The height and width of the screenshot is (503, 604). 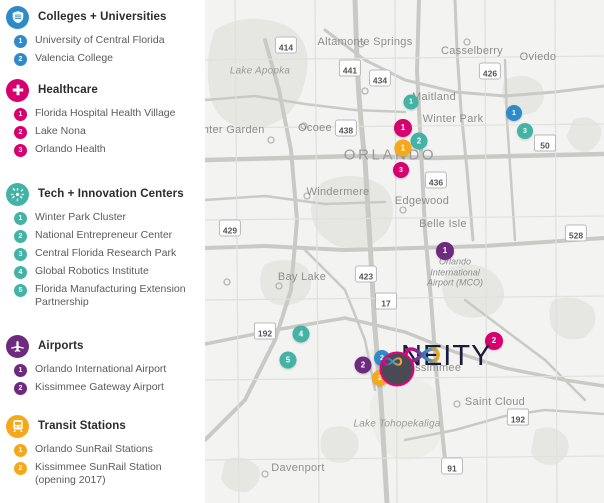 What do you see at coordinates (288, 360) in the screenshot?
I see `map-marker-tech: 5` at bounding box center [288, 360].